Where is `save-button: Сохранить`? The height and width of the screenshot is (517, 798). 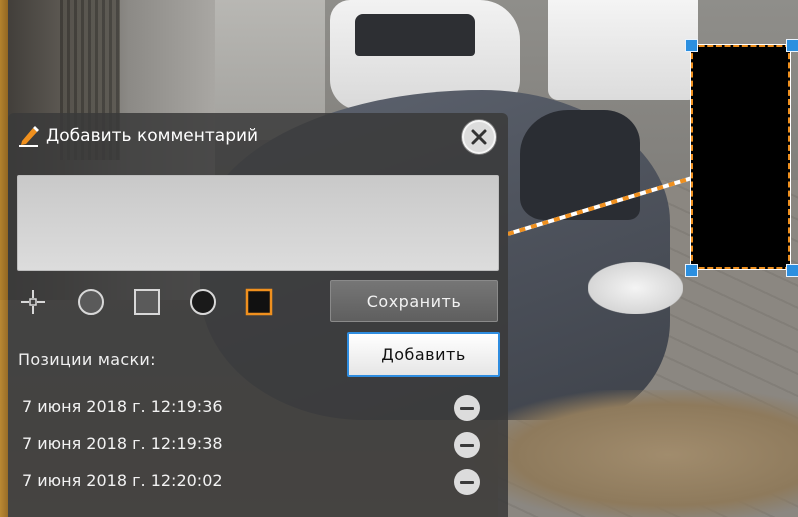
save-button: Сохранить is located at coordinates (414, 301).